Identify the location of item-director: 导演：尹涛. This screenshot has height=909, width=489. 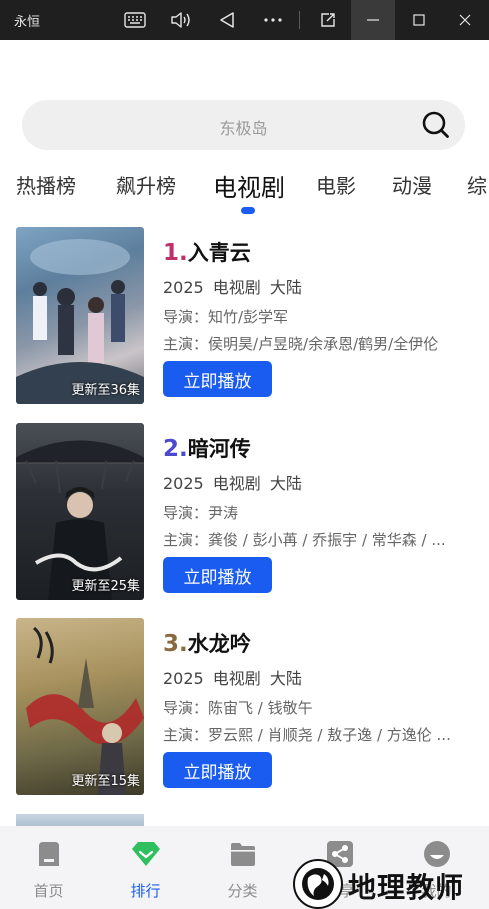
(201, 513).